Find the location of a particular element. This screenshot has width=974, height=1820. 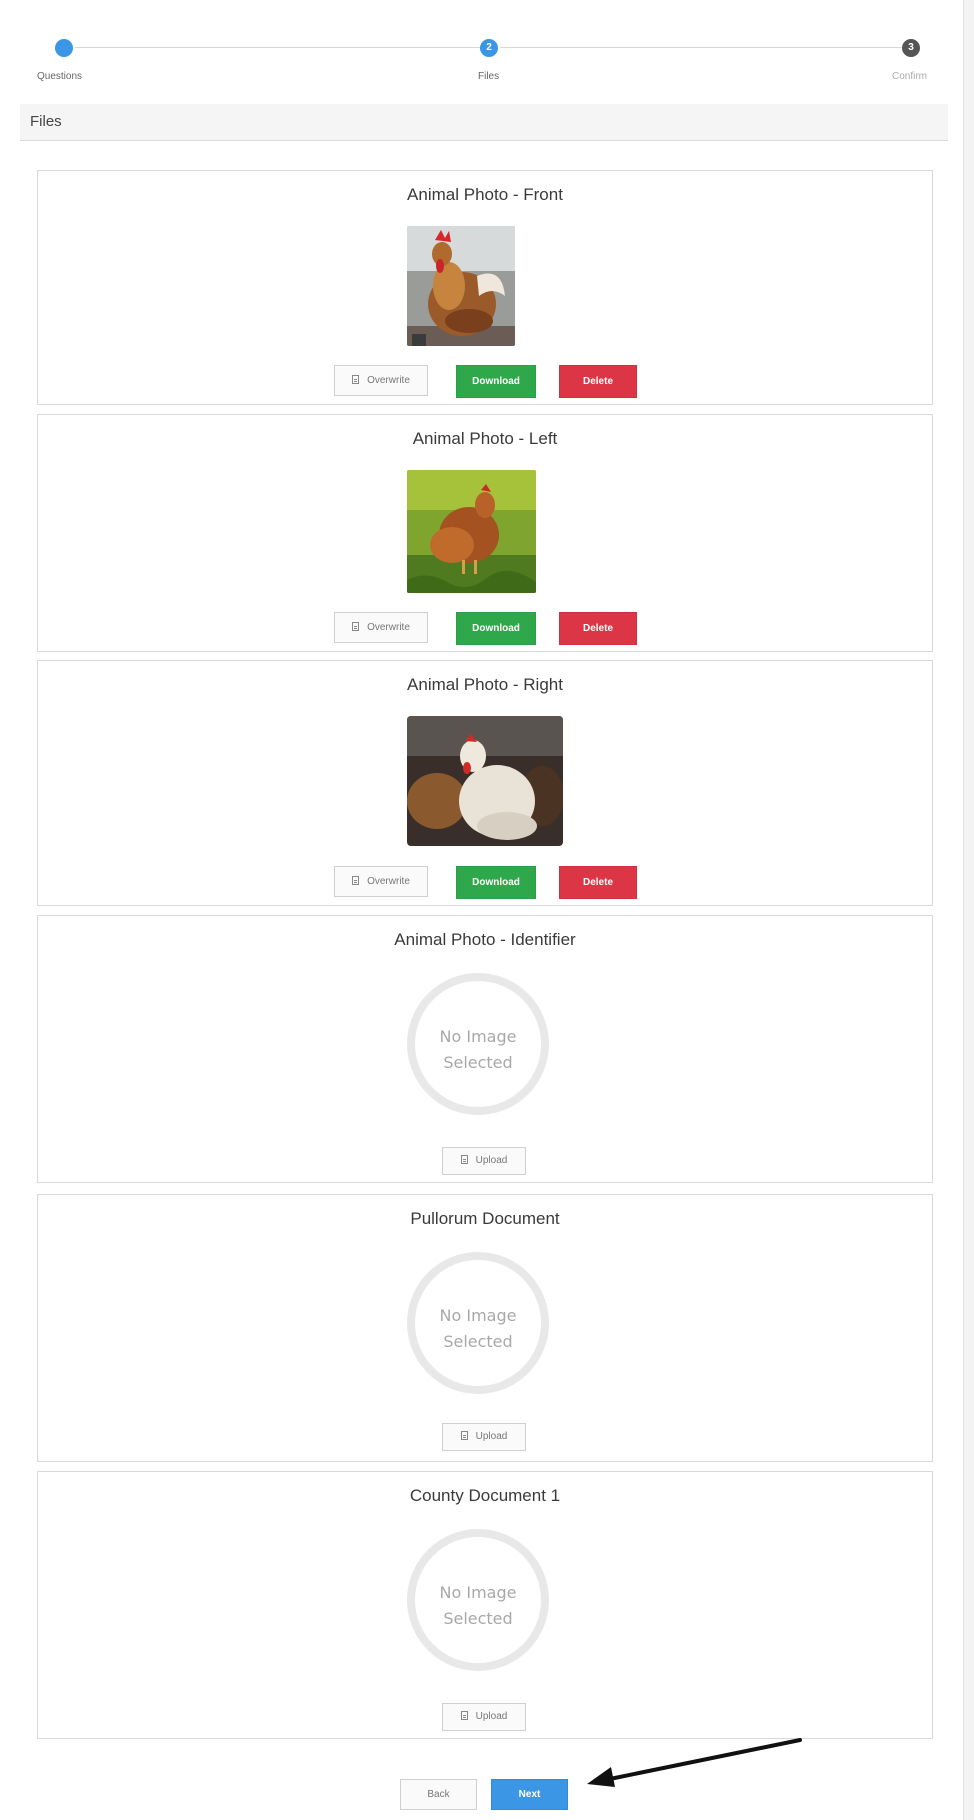

rooster-photo is located at coordinates (461, 286).